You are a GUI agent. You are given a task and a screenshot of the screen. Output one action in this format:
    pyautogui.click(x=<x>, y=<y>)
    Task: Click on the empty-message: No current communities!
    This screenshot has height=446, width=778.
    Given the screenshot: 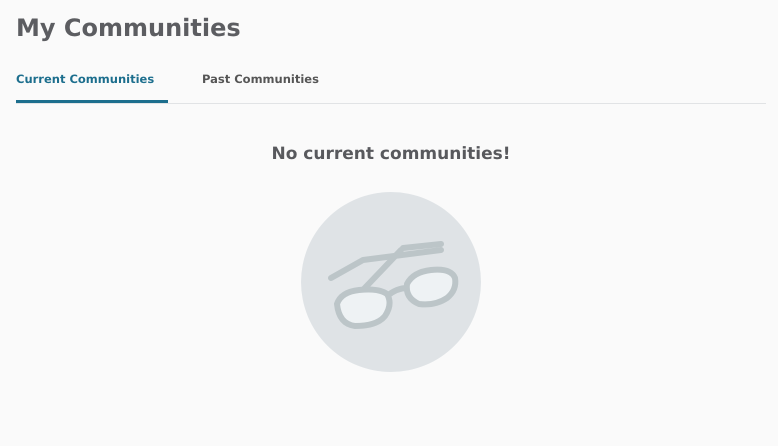 What is the action you would take?
    pyautogui.click(x=391, y=154)
    